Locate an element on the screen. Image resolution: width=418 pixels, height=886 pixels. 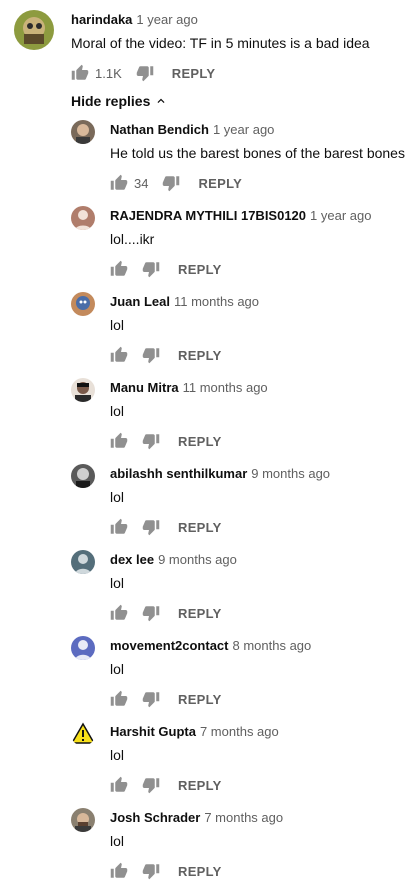
comment-header: Manu Mitra 11 months ago is located at coordinates (189, 388).